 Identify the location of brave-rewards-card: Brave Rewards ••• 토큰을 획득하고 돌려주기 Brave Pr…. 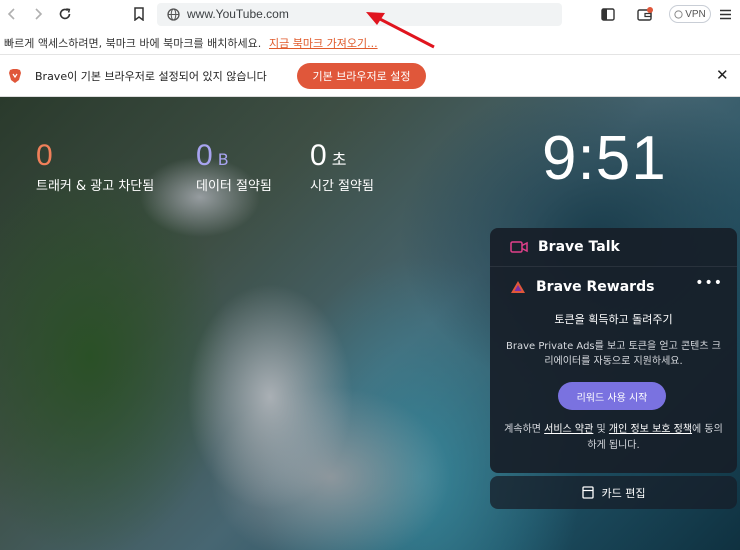
(613, 369).